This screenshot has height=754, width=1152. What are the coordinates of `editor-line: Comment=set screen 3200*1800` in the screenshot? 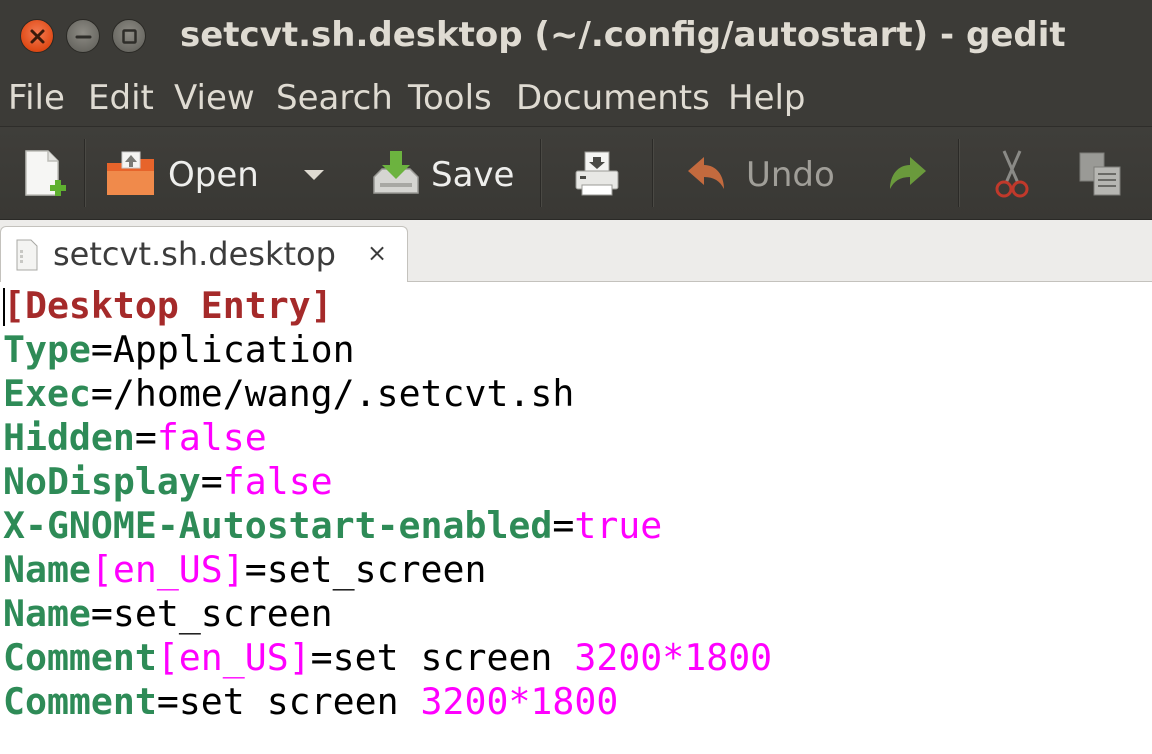 It's located at (310, 702).